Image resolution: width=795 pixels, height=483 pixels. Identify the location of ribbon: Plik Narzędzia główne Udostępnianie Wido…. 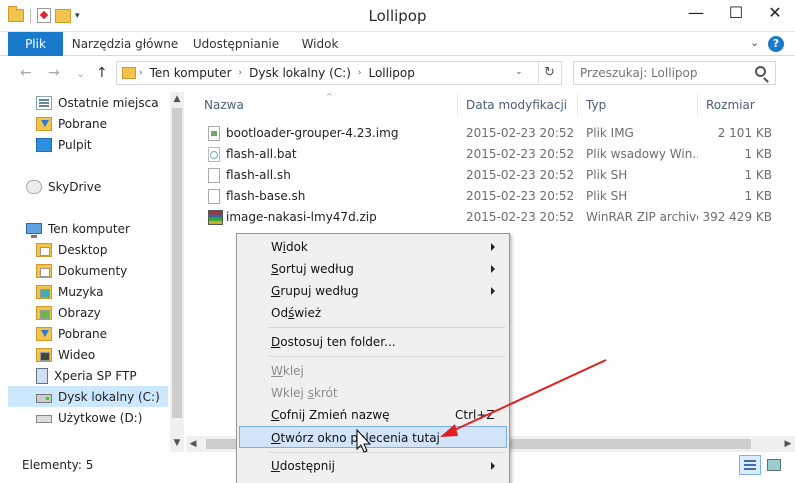
(397, 44).